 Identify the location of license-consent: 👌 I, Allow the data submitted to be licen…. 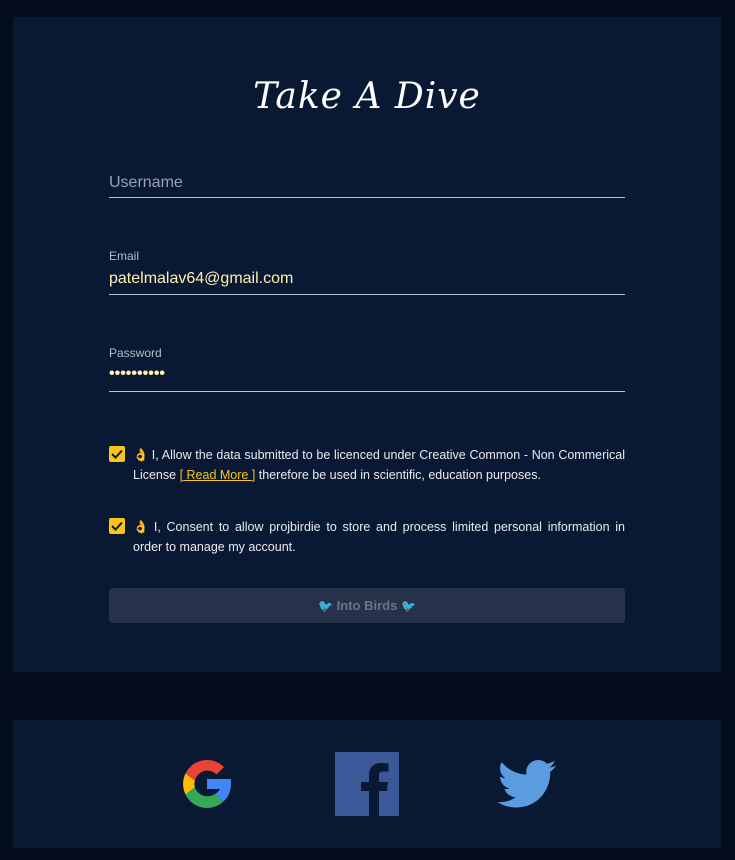
(367, 465).